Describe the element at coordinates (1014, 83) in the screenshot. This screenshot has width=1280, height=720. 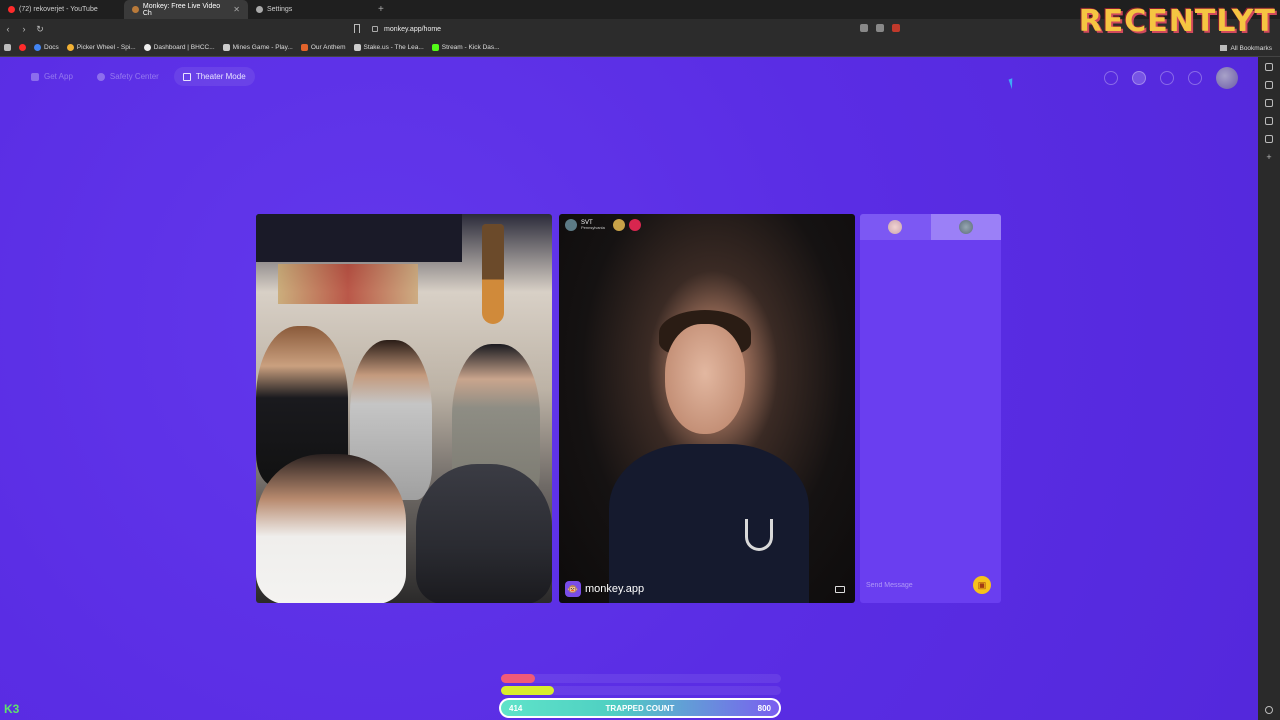
I see `mouse-cursor` at that location.